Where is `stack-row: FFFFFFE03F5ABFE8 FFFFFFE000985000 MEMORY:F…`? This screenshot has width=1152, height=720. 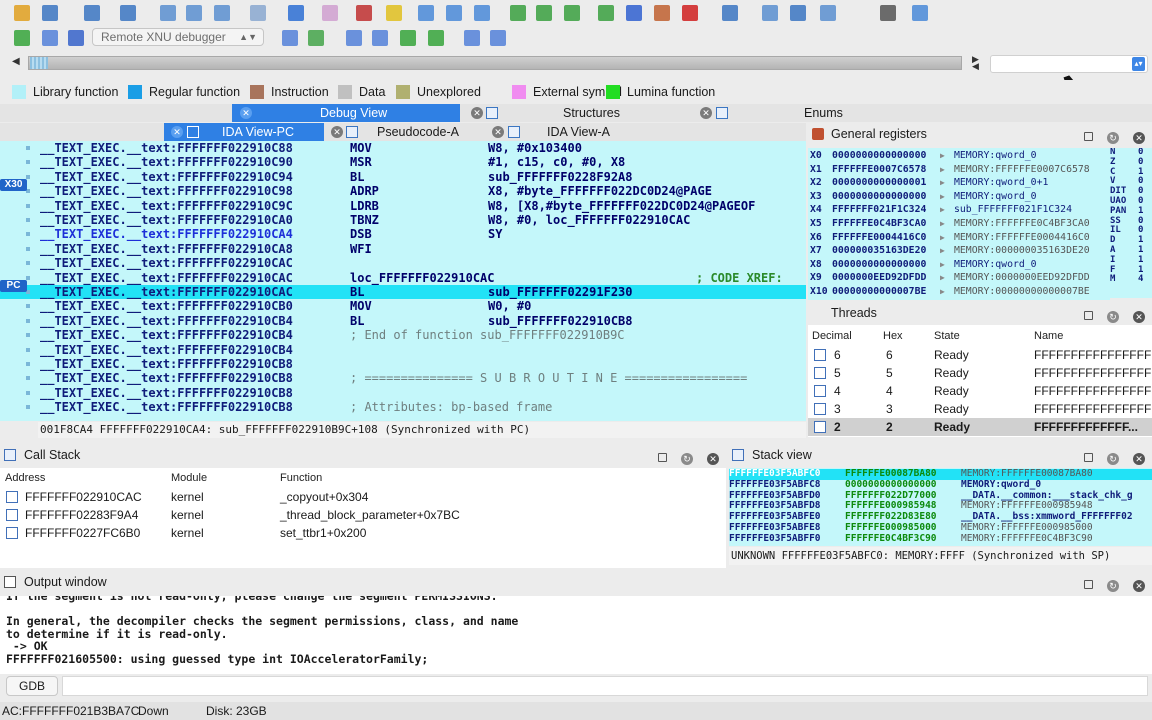
stack-row: FFFFFFE03F5ABFE8 FFFFFFE000985000 MEMORY:F… is located at coordinates (940, 528).